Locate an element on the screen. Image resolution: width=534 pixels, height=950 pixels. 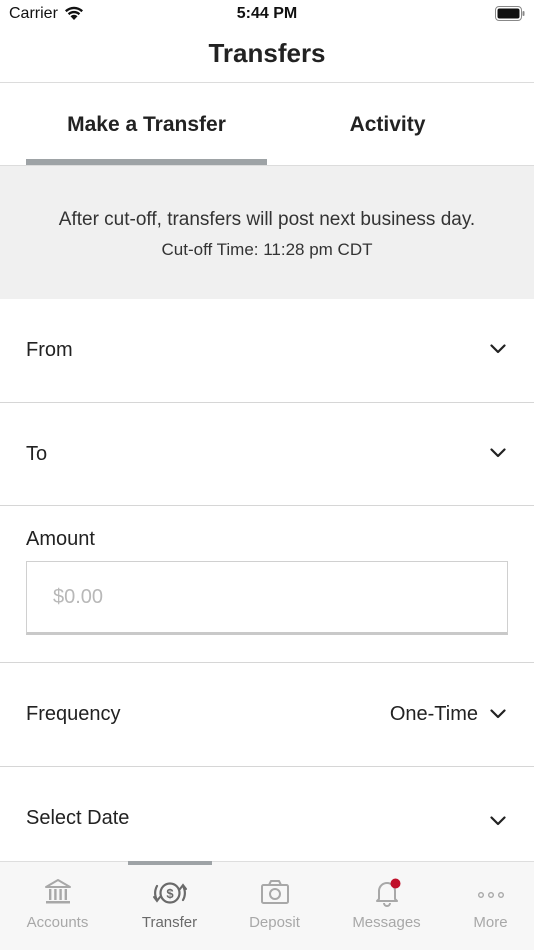
transfer-tabs: Make a Transfer Activity is located at coordinates (267, 124).